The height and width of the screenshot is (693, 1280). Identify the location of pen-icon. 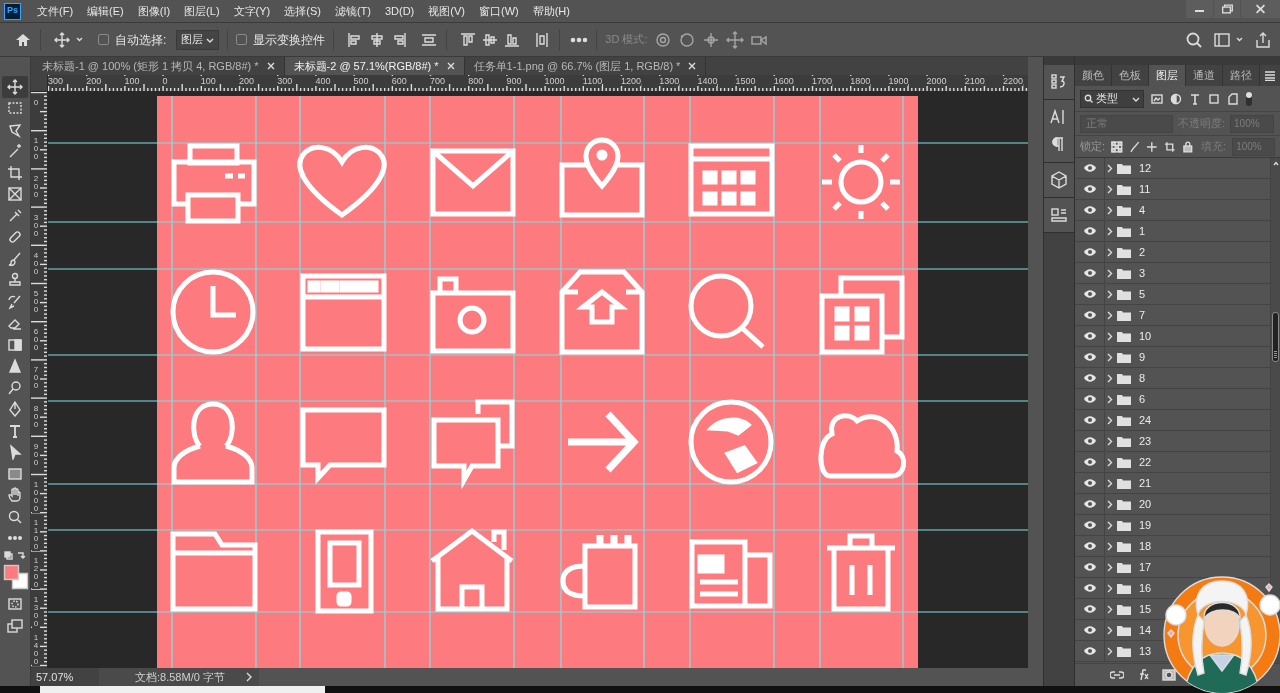
(15, 409).